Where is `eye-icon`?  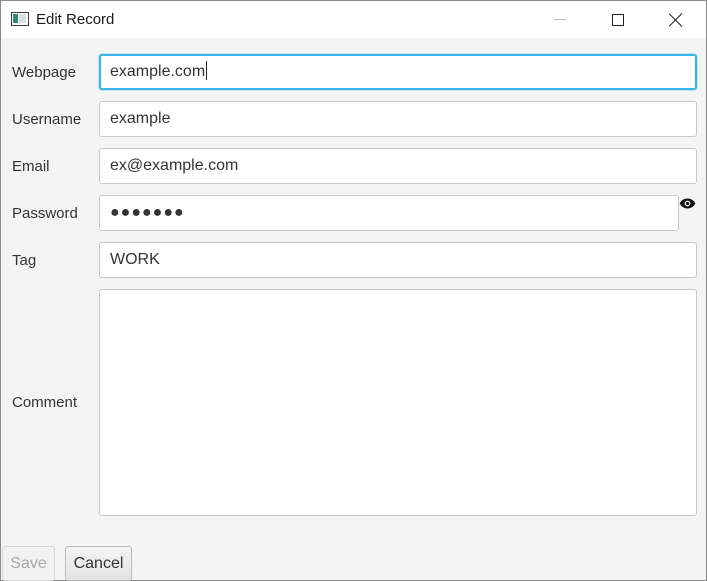 eye-icon is located at coordinates (687, 203).